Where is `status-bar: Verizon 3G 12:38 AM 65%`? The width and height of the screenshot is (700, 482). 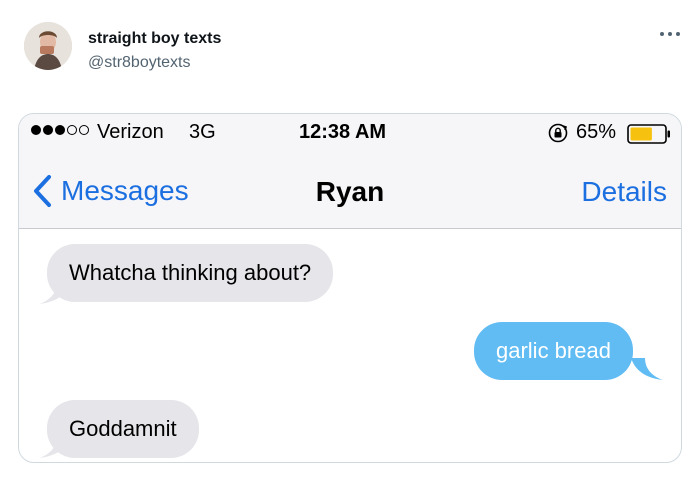 status-bar: Verizon 3G 12:38 AM 65% is located at coordinates (350, 134).